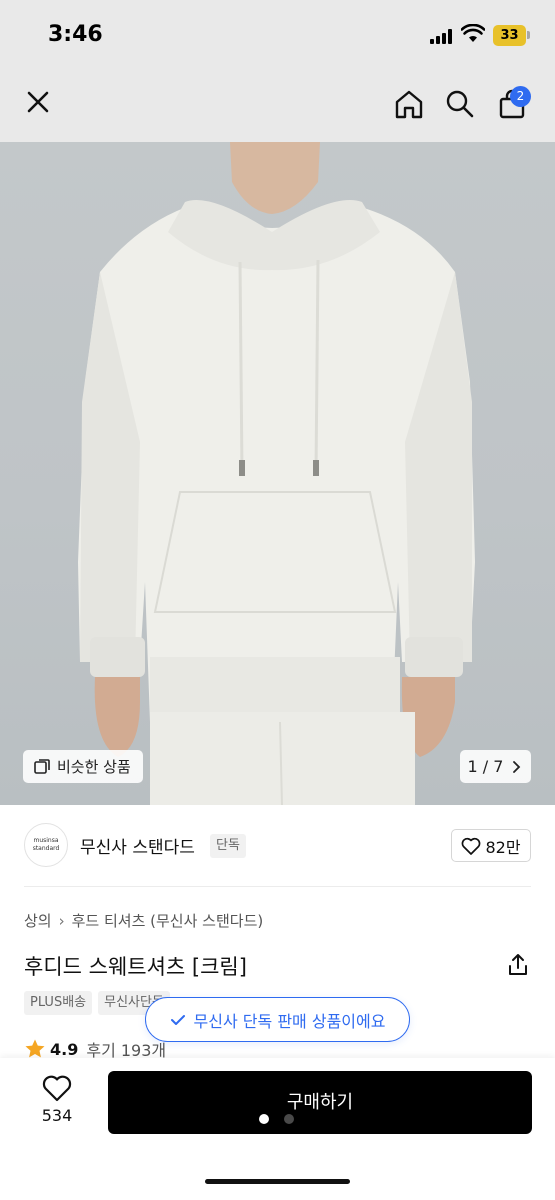  Describe the element at coordinates (61, 920) in the screenshot. I see `chevron-right-icon: ›` at that location.